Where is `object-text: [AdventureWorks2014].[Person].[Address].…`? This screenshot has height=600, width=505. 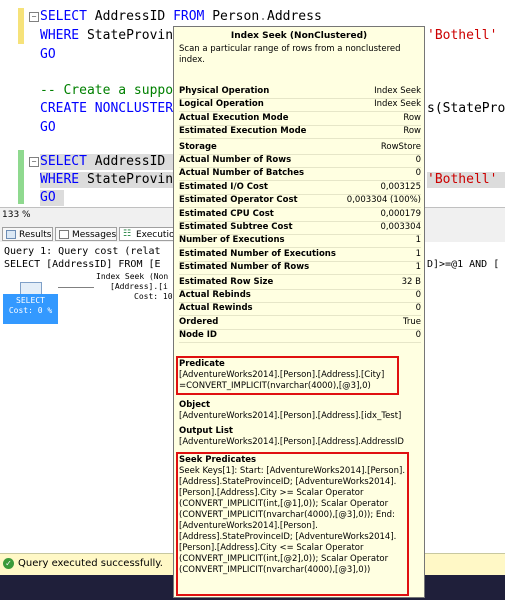
object-text: [AdventureWorks2014].[Person].[Address].… is located at coordinates (290, 416).